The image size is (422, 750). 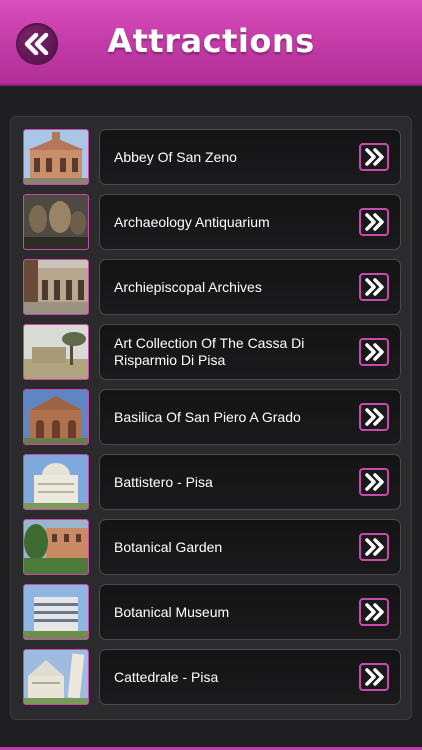 I want to click on header-bar: Attractions, so click(x=211, y=43).